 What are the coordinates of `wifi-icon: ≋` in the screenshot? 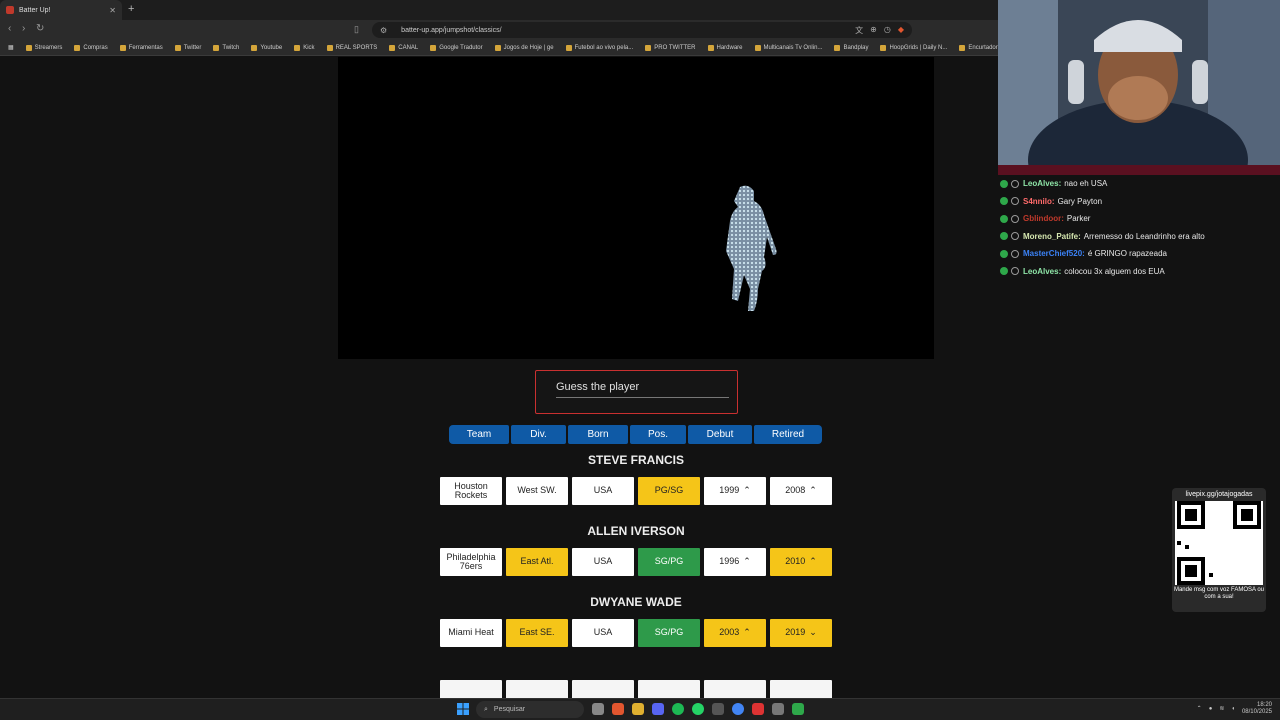 It's located at (1221, 708).